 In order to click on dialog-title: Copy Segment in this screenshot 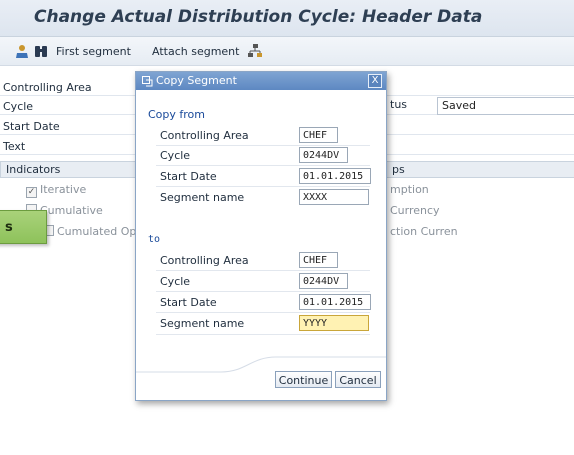, I will do `click(196, 80)`.